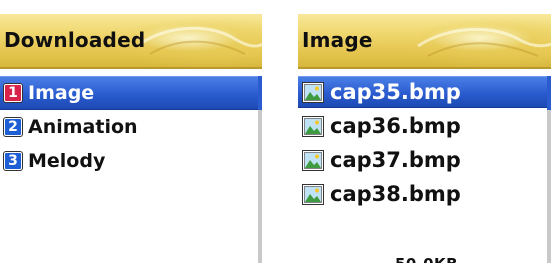 The image size is (551, 263). I want to click on file-row: cap37.bmp, so click(424, 160).